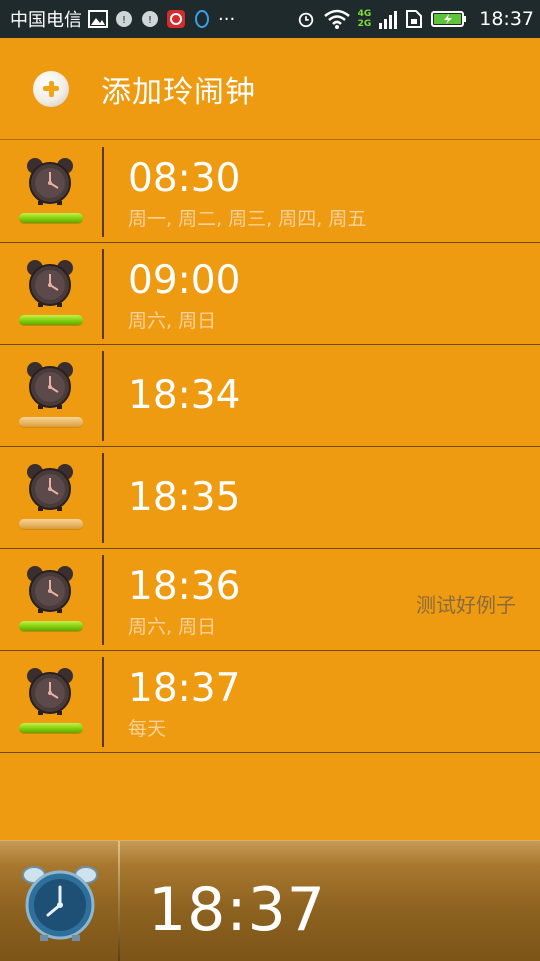 This screenshot has width=540, height=961. I want to click on app-notification-icon-2: !, so click(150, 19).